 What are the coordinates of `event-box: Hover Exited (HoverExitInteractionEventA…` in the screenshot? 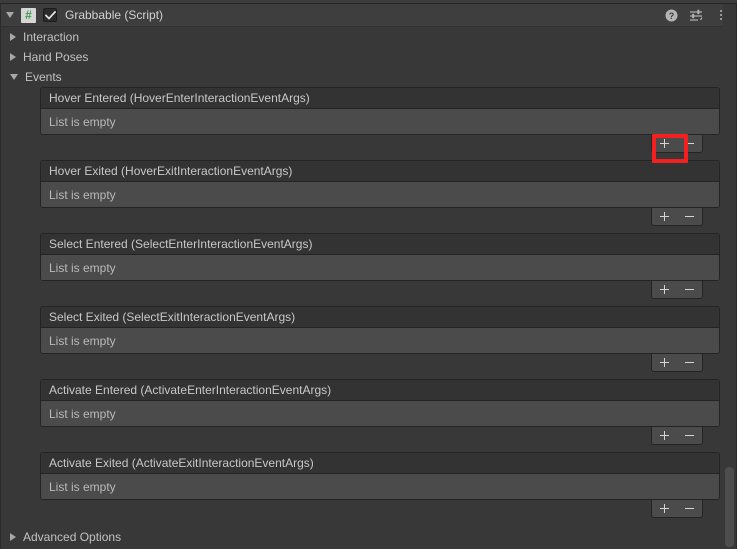 It's located at (380, 184).